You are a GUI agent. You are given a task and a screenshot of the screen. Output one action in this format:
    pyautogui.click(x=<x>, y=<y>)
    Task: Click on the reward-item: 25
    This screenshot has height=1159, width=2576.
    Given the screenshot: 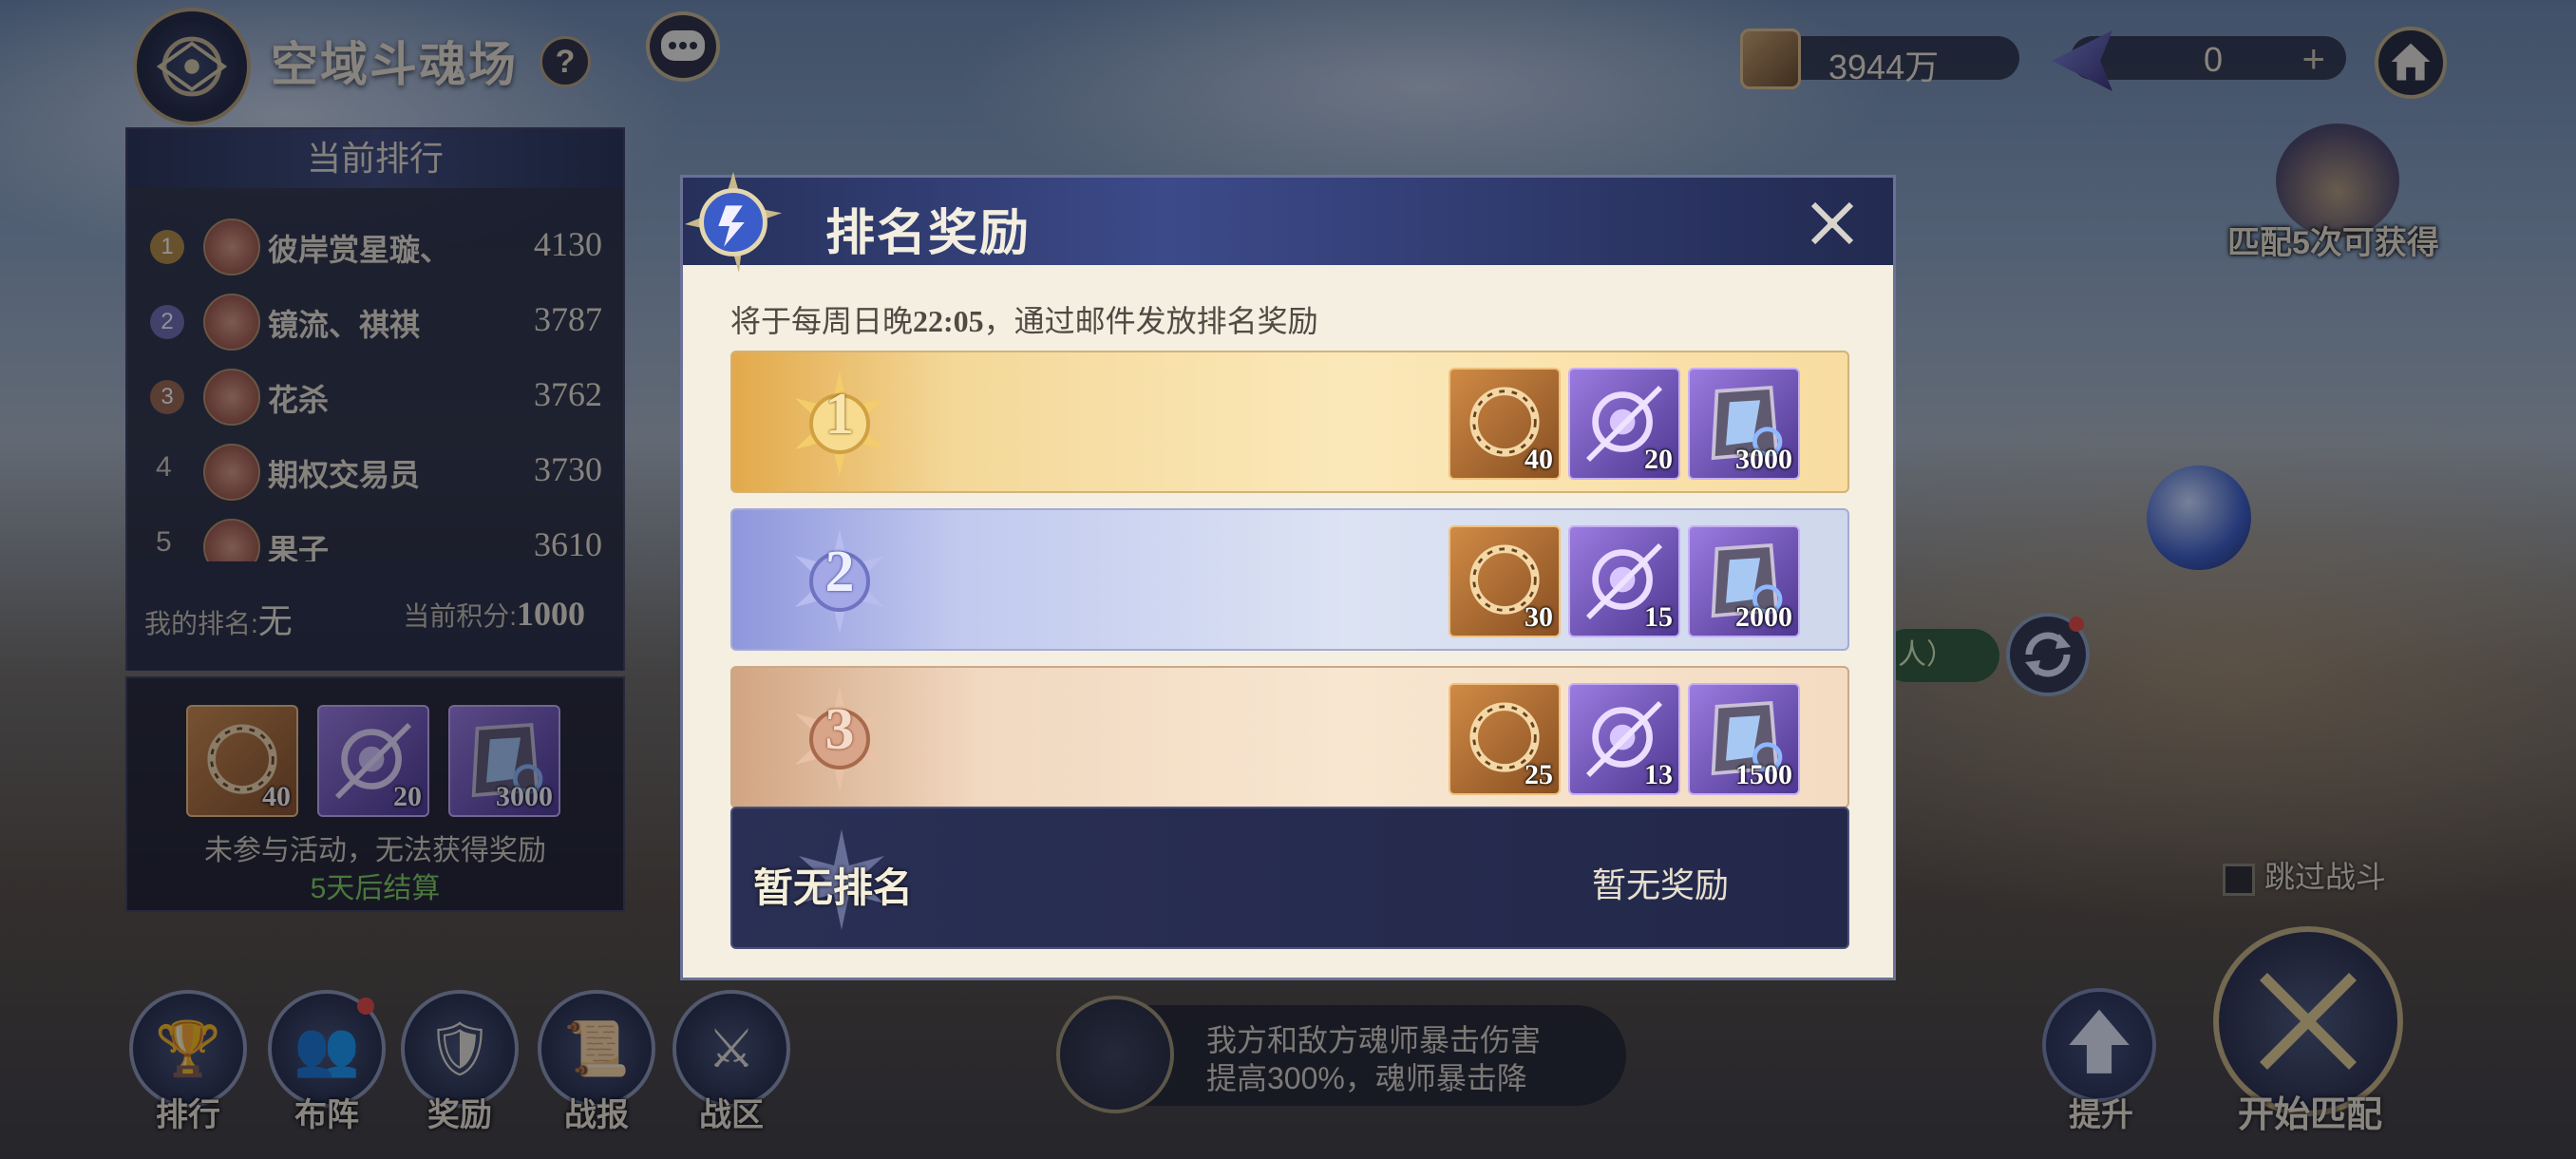 What is the action you would take?
    pyautogui.click(x=1505, y=739)
    